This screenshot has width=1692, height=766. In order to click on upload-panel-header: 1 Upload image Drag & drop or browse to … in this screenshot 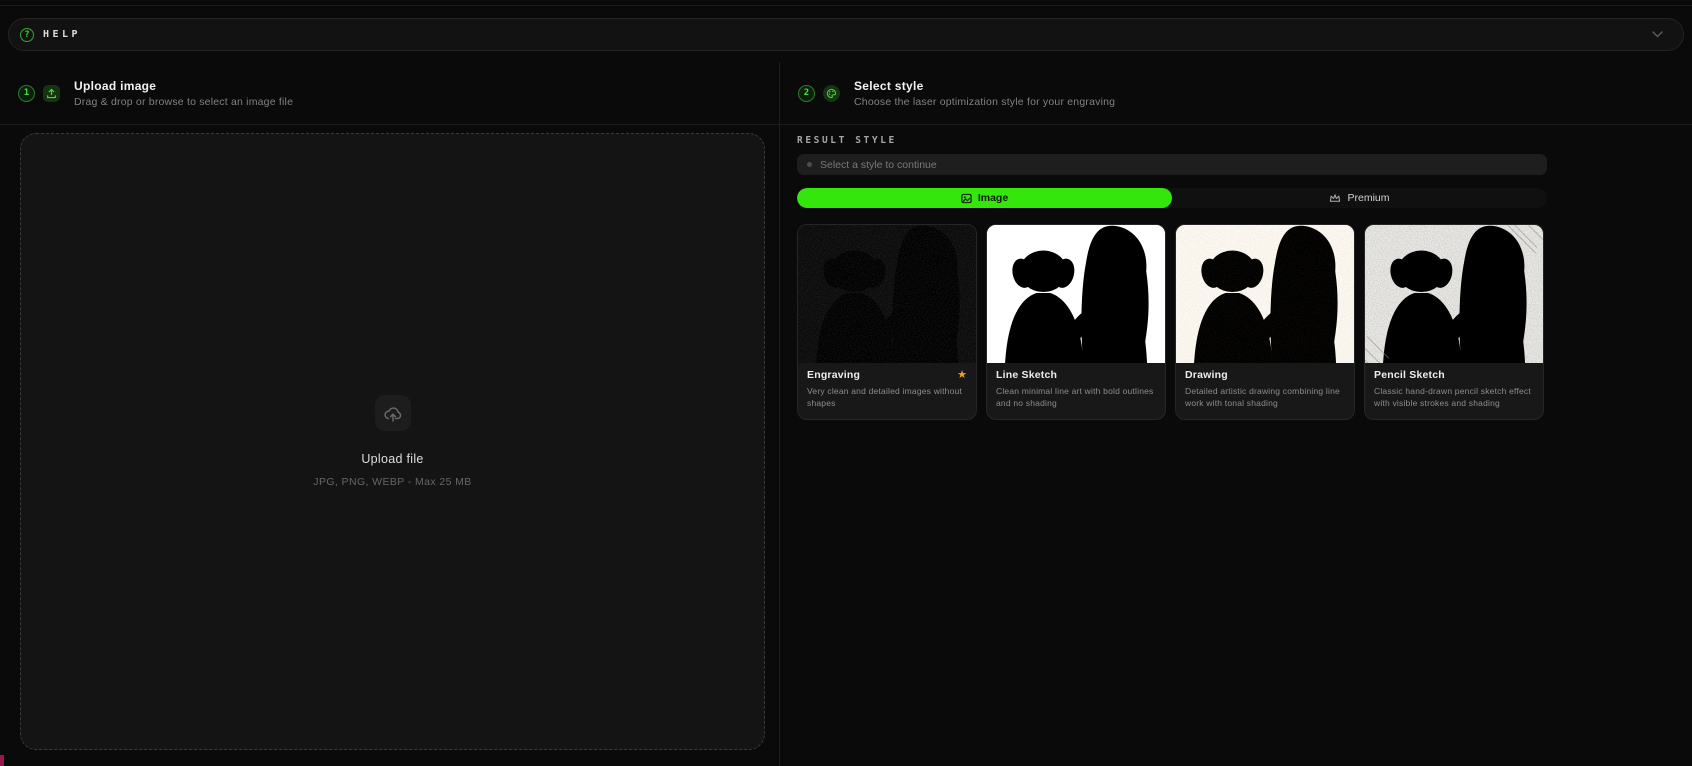, I will do `click(389, 93)`.